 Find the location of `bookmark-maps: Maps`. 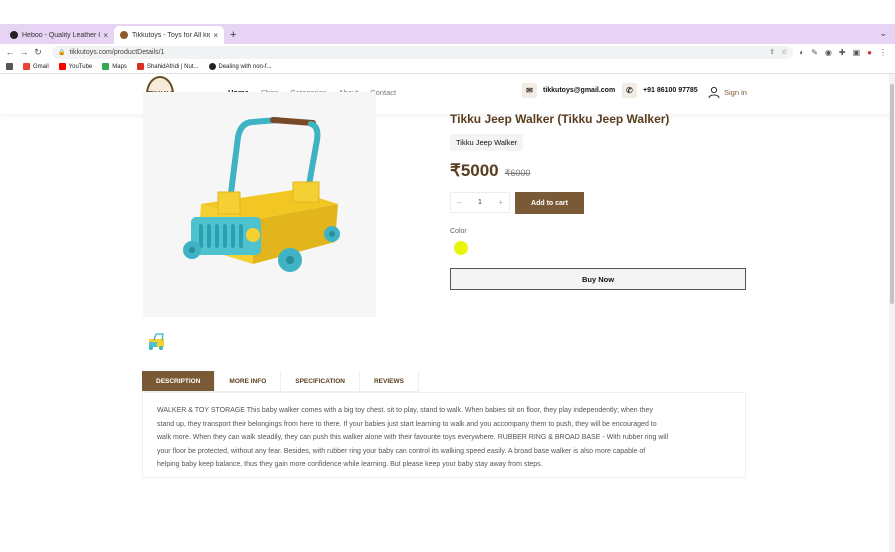

bookmark-maps: Maps is located at coordinates (114, 66).